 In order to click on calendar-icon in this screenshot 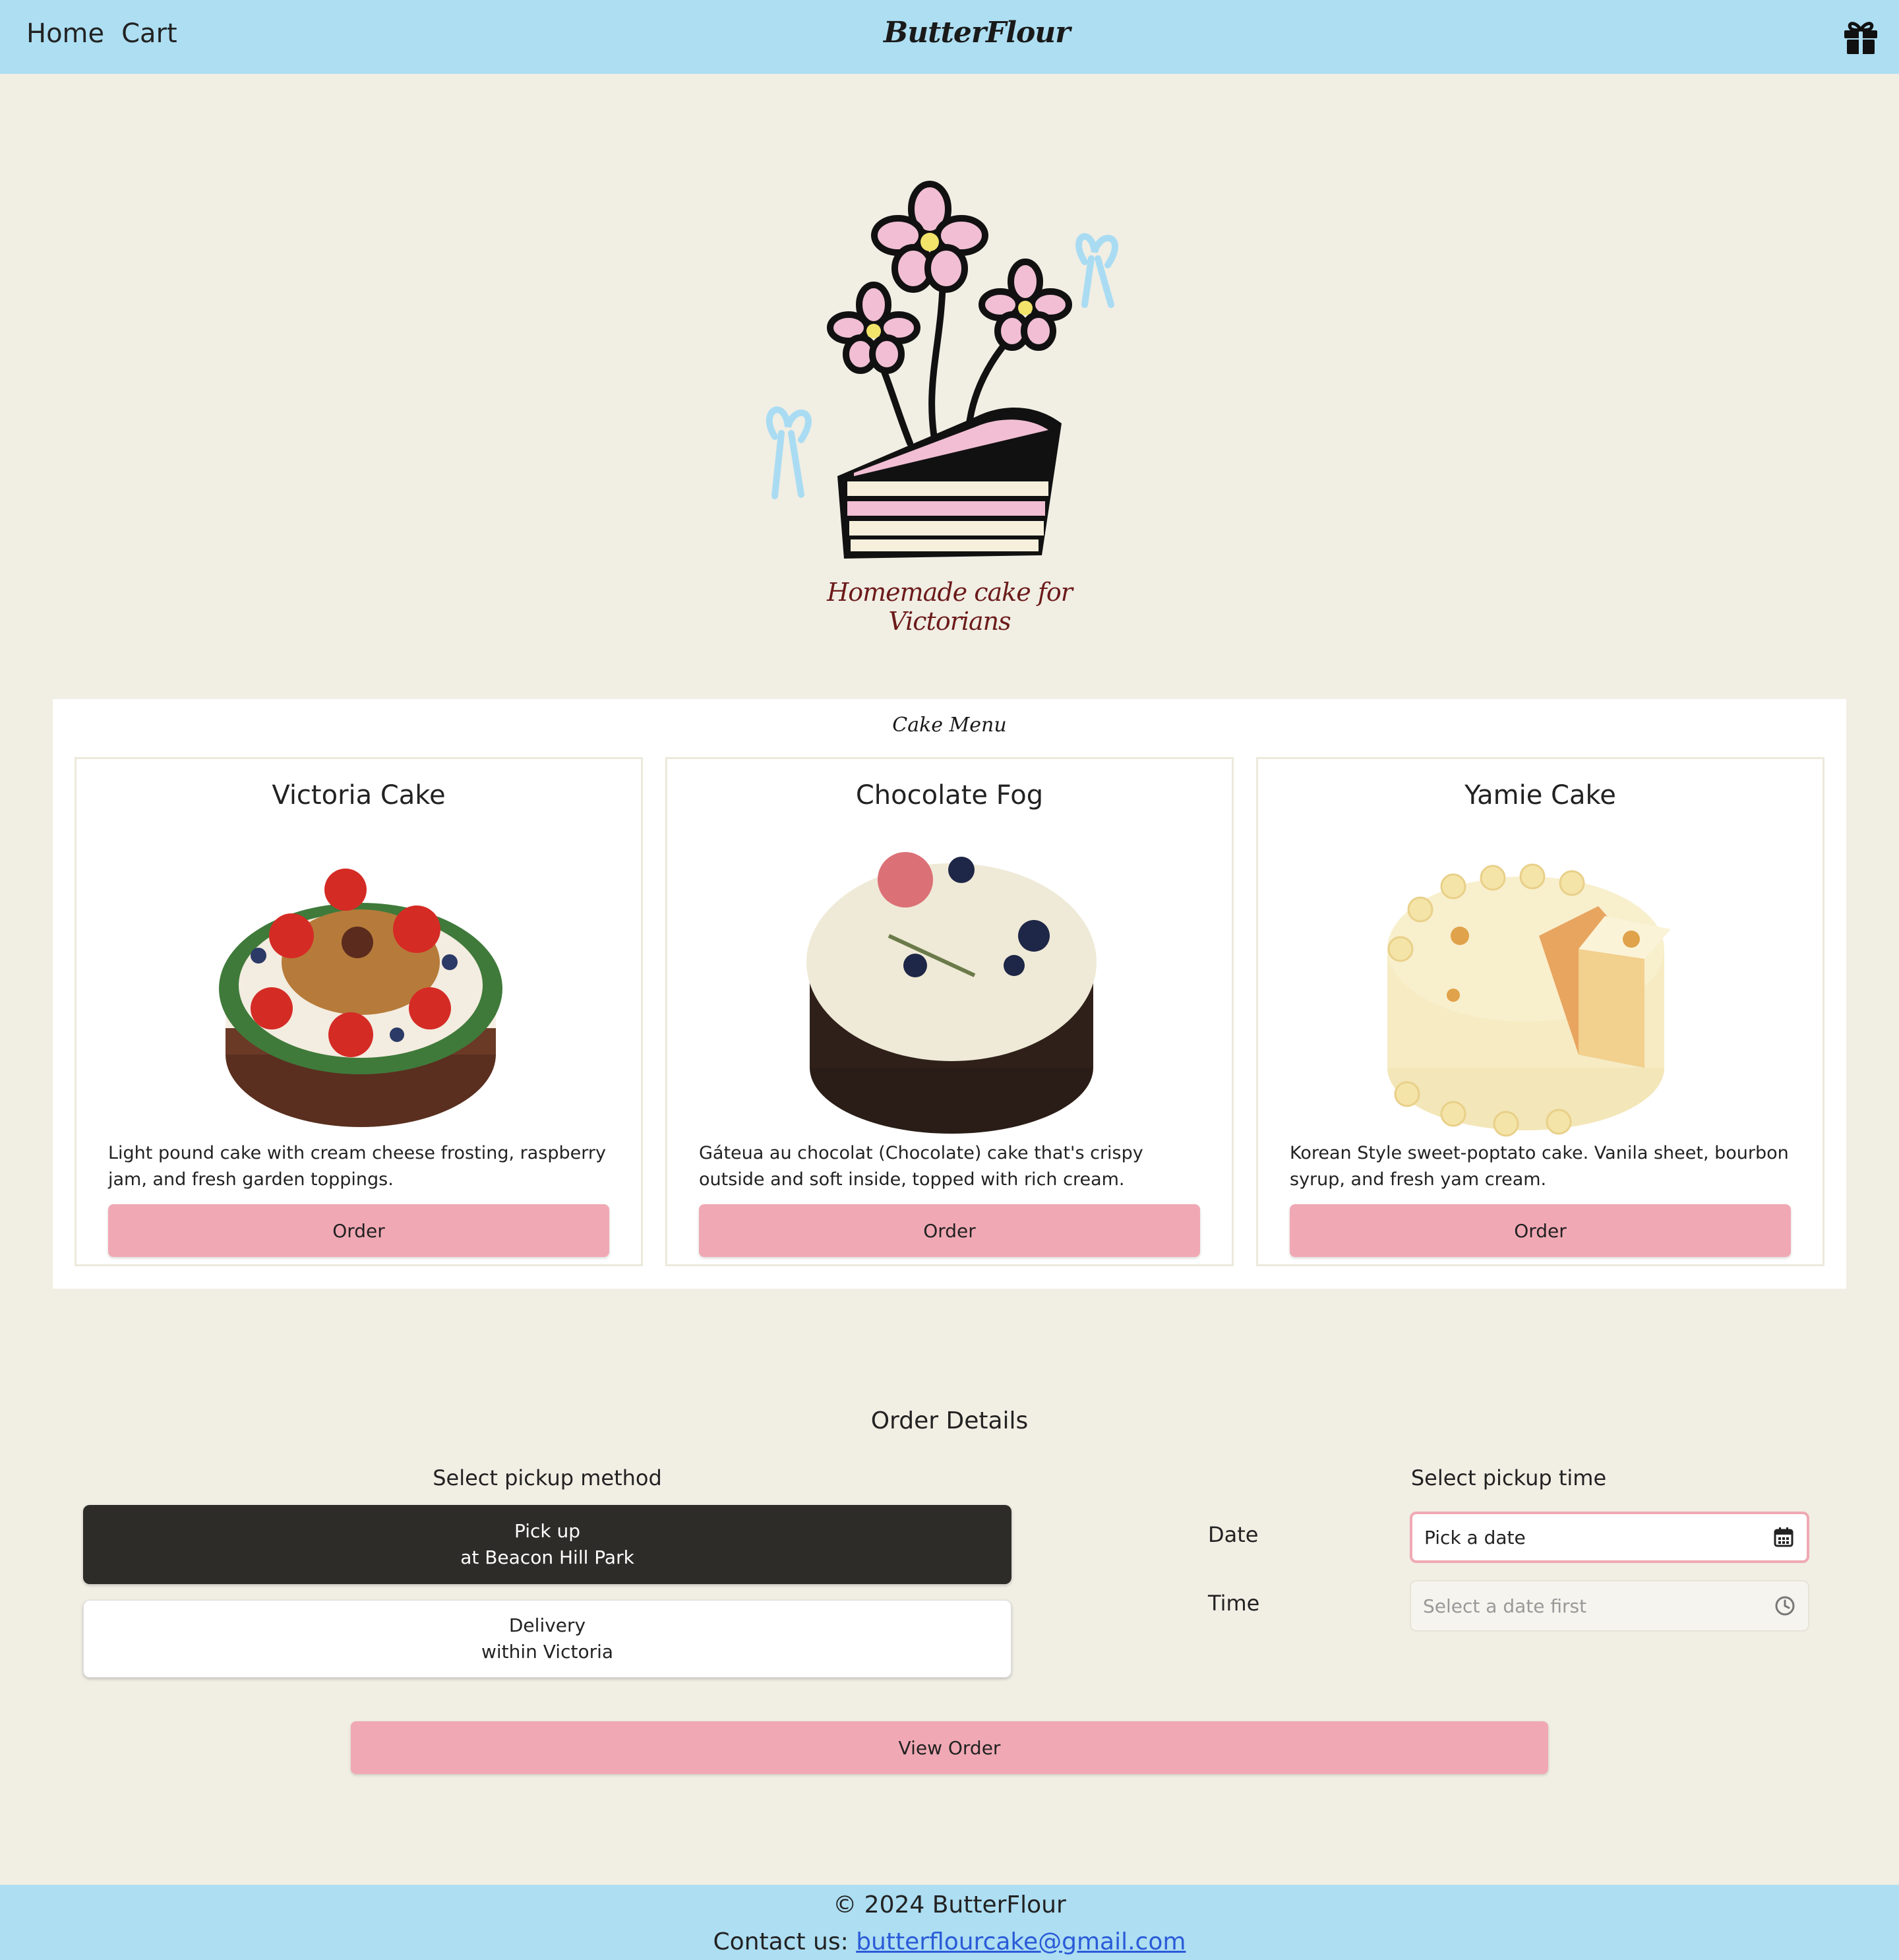, I will do `click(1784, 1537)`.